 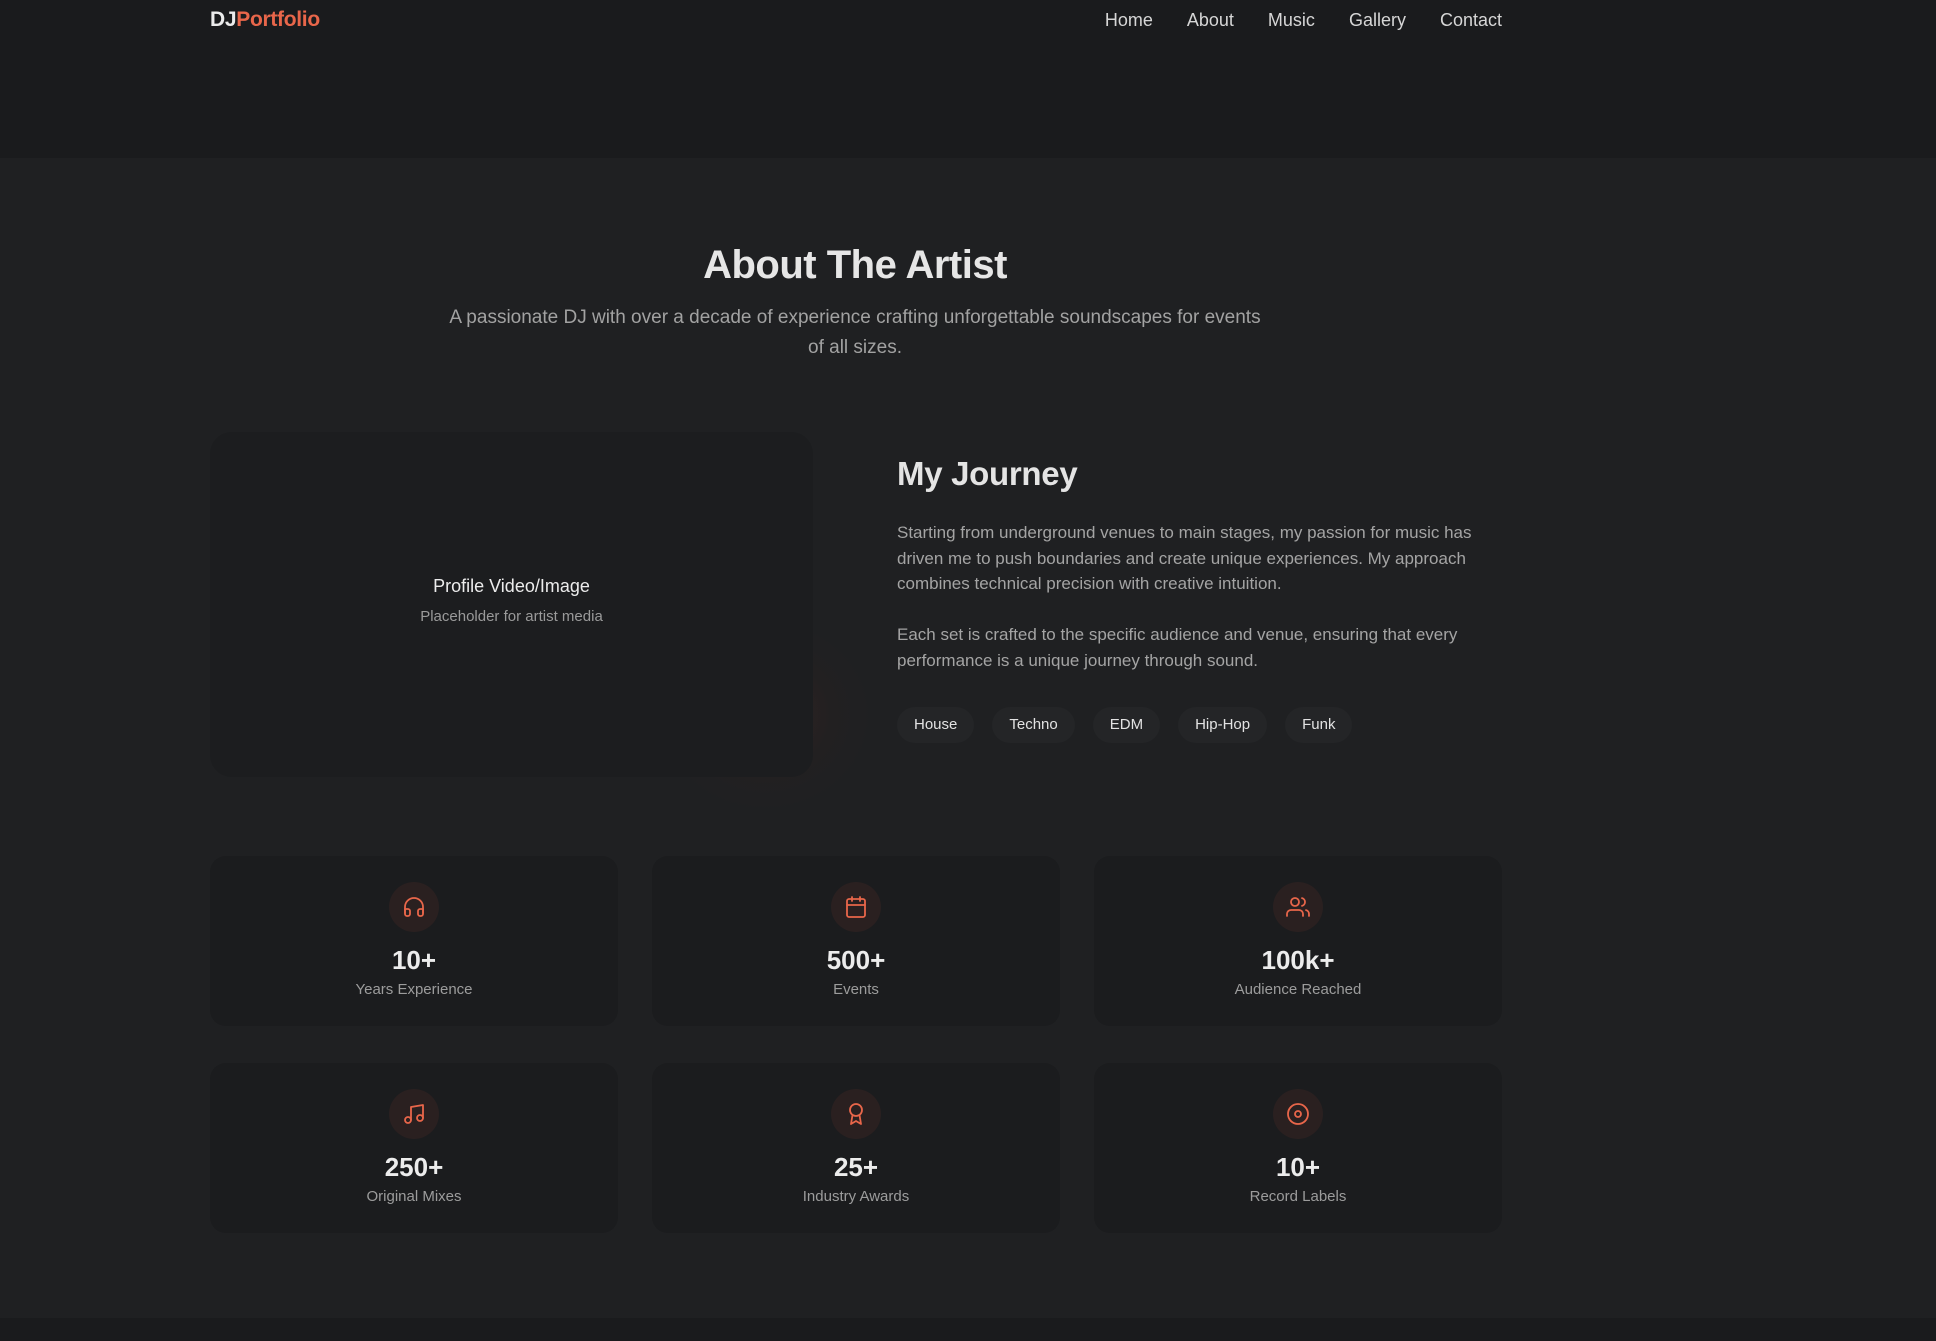 What do you see at coordinates (1298, 1148) in the screenshot?
I see `stat-card-record-labels: 10+ Record Labels` at bounding box center [1298, 1148].